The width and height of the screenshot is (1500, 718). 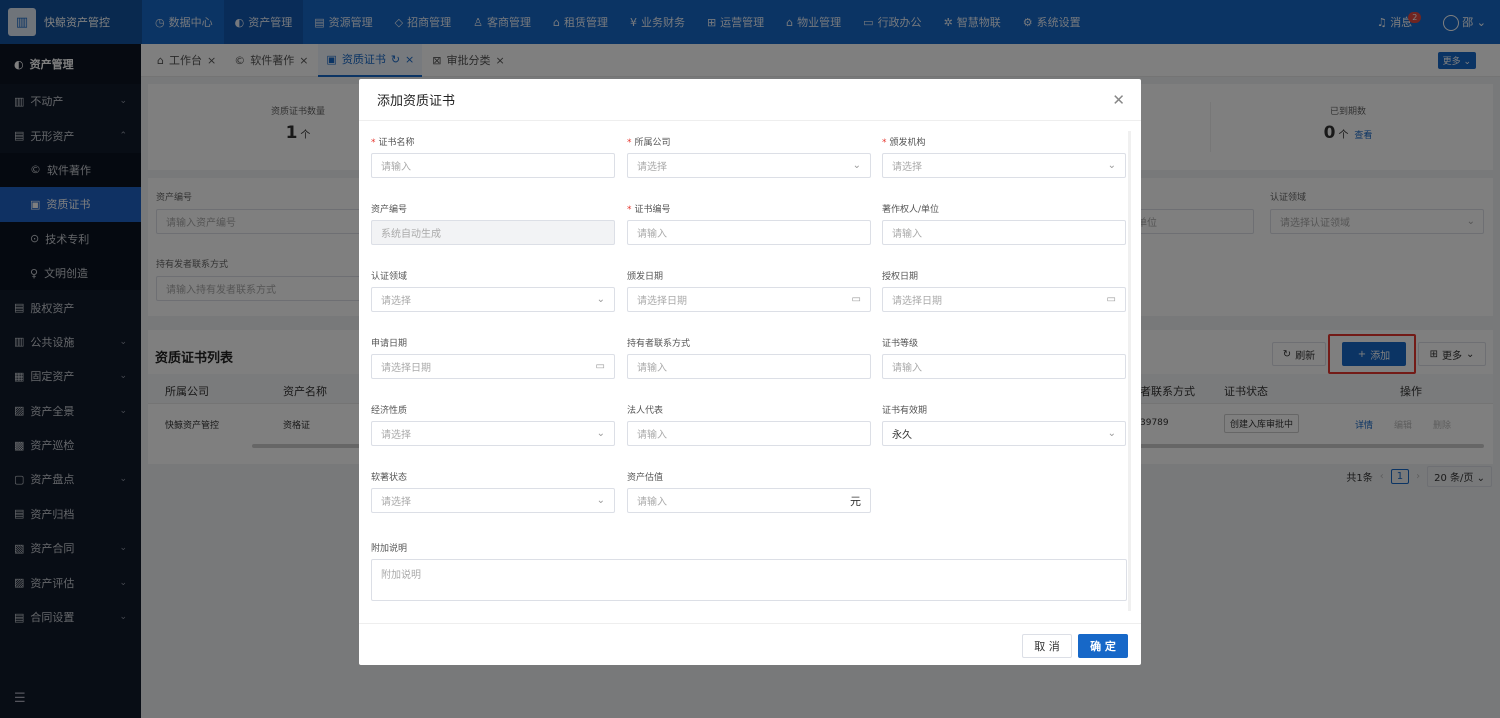 I want to click on field-label-text: 持有者联系方式, so click(x=659, y=344).